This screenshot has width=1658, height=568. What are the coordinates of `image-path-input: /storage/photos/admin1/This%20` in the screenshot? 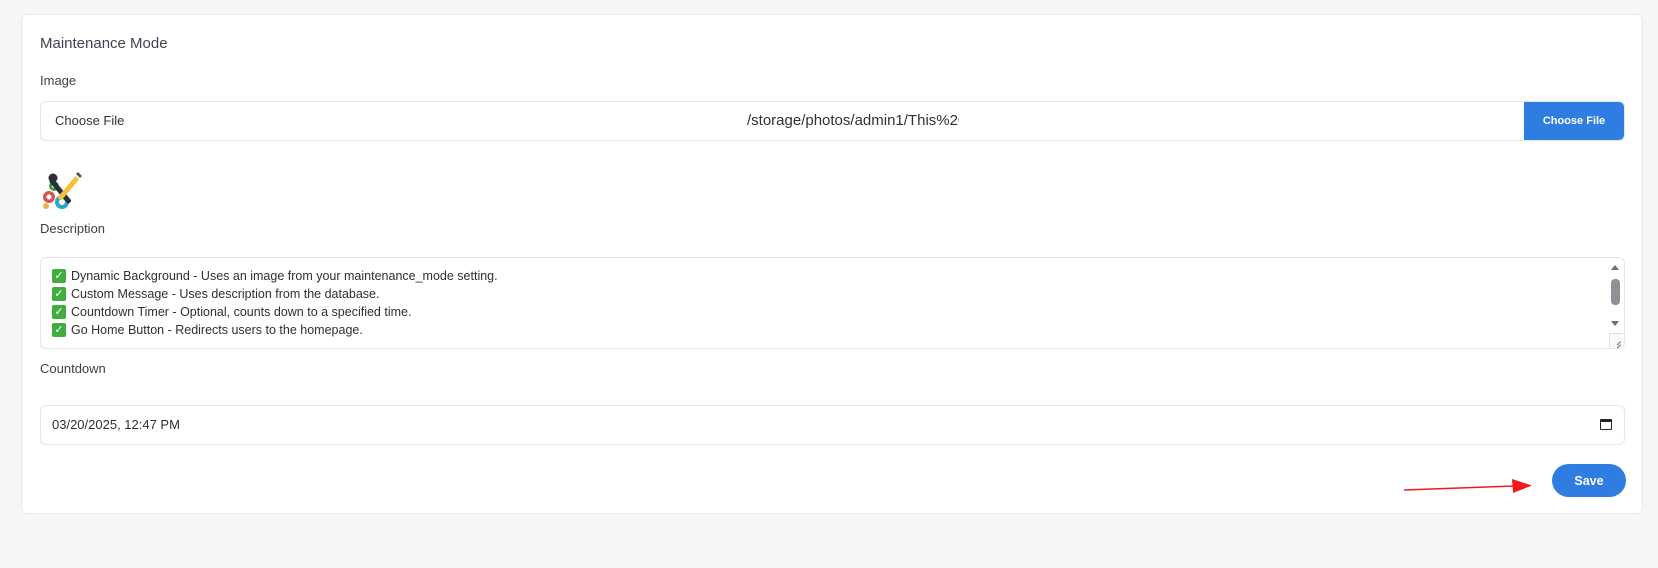 It's located at (853, 121).